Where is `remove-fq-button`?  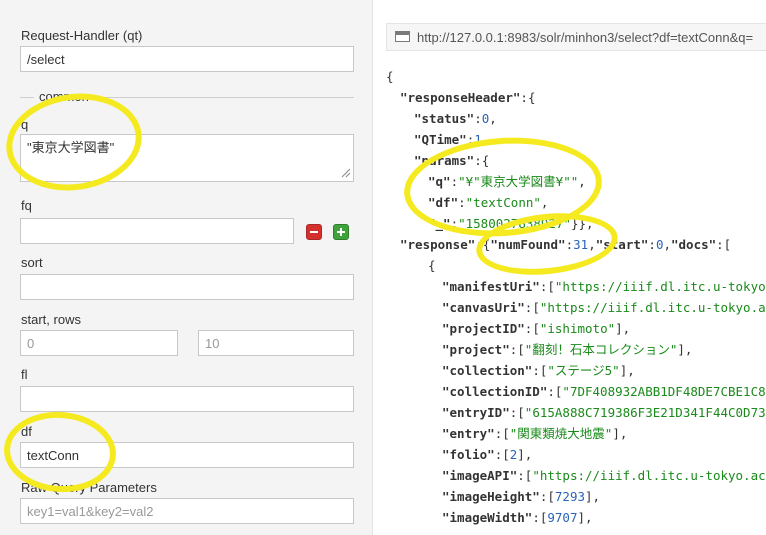 remove-fq-button is located at coordinates (314, 232).